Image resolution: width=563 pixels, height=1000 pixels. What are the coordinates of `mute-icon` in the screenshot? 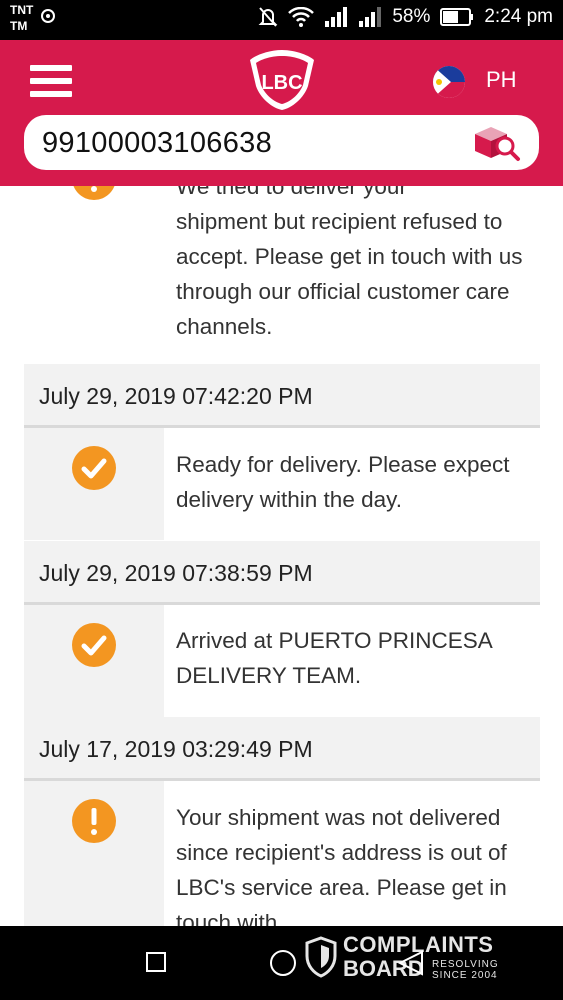 It's located at (268, 17).